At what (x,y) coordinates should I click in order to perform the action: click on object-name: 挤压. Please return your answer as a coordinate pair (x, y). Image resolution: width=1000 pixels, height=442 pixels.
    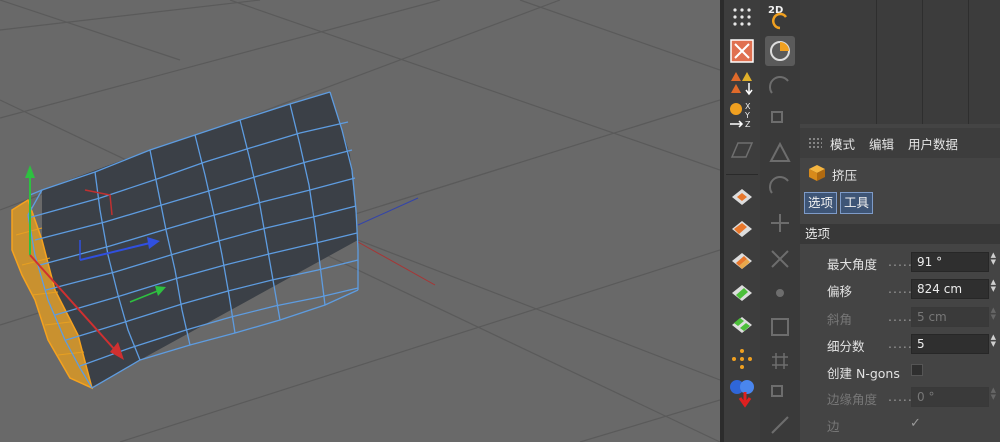
    Looking at the image, I should click on (845, 175).